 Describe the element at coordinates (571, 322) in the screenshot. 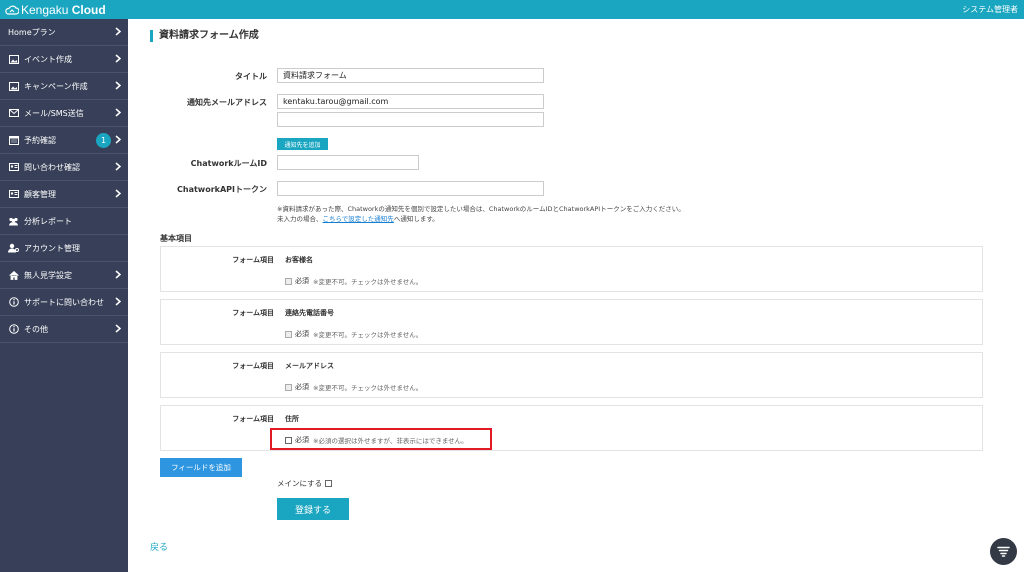

I see `form-field-box: フォーム項目 連絡先電話番号 必須 ※変更不可。チェックは外せません。` at that location.